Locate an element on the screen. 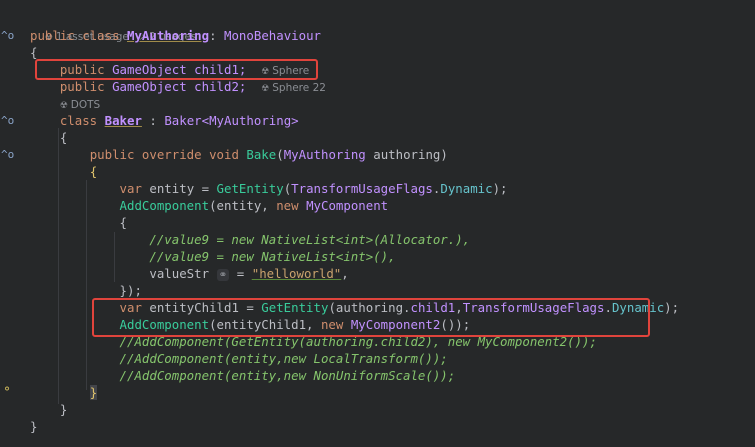 The height and width of the screenshot is (447, 755). comment: //value9 = new NativeList<int>(), is located at coordinates (272, 256).